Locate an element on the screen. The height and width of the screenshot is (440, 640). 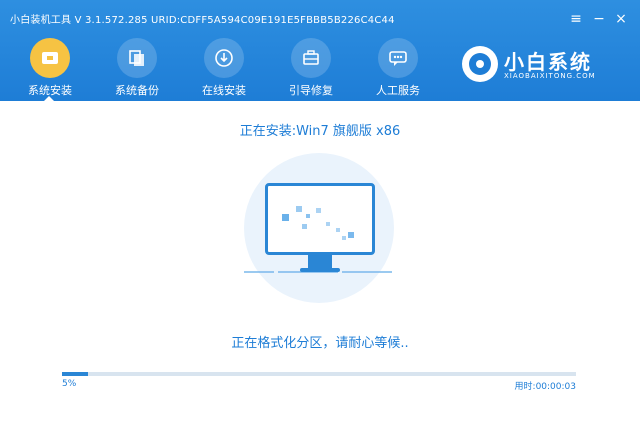
main-nav: 系统安装 系统备份 在线安装 引导修复 人工服务 is located at coordinates (230, 67).